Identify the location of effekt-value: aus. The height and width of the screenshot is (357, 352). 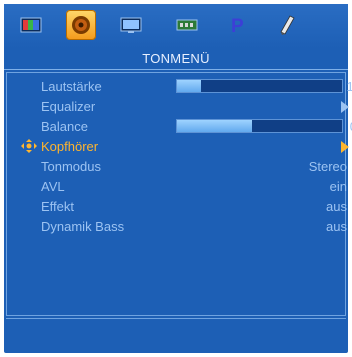
(336, 206).